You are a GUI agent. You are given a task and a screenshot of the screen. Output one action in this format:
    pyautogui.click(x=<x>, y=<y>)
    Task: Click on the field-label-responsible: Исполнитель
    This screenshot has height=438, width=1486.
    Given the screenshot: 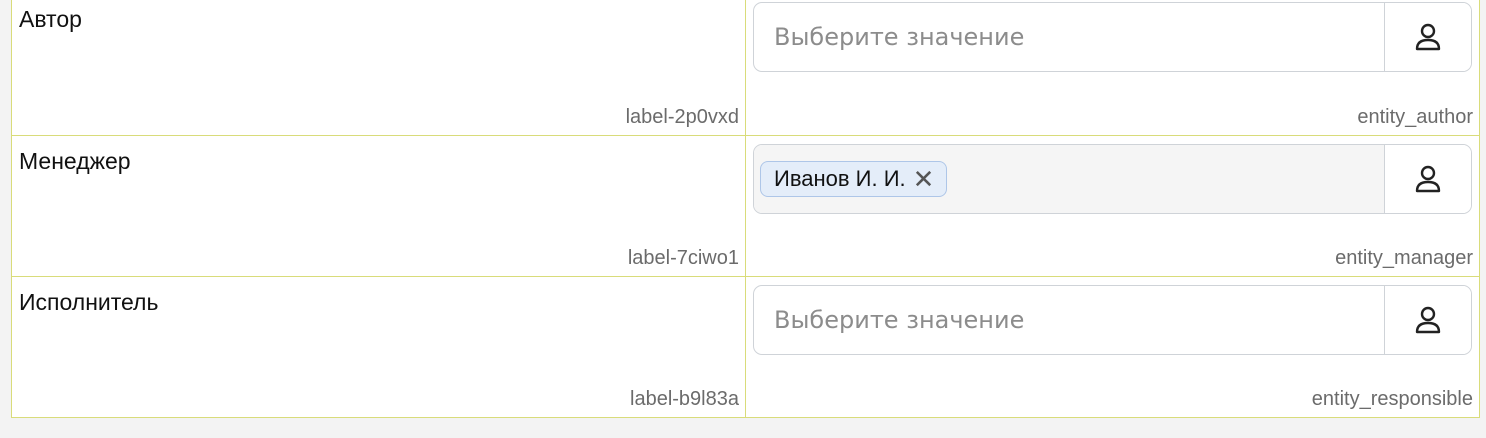 What is the action you would take?
    pyautogui.click(x=89, y=302)
    